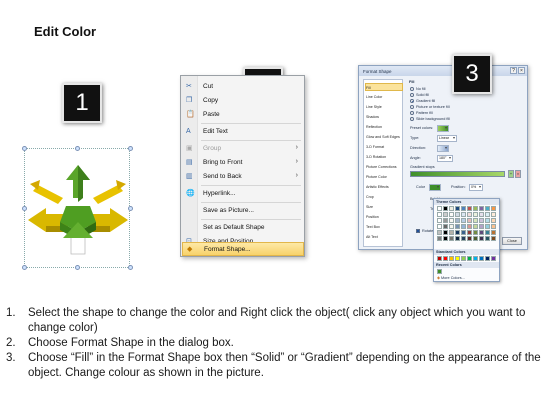 This screenshot has height=420, width=560. I want to click on arrow-burst-shape, so click(78, 205).